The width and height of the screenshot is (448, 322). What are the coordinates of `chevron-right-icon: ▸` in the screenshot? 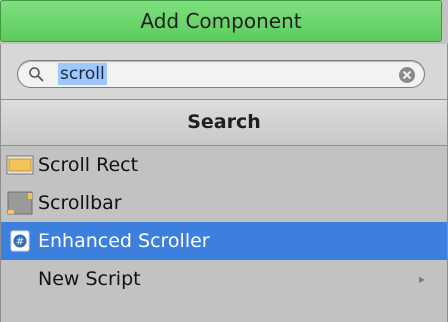 It's located at (421, 279).